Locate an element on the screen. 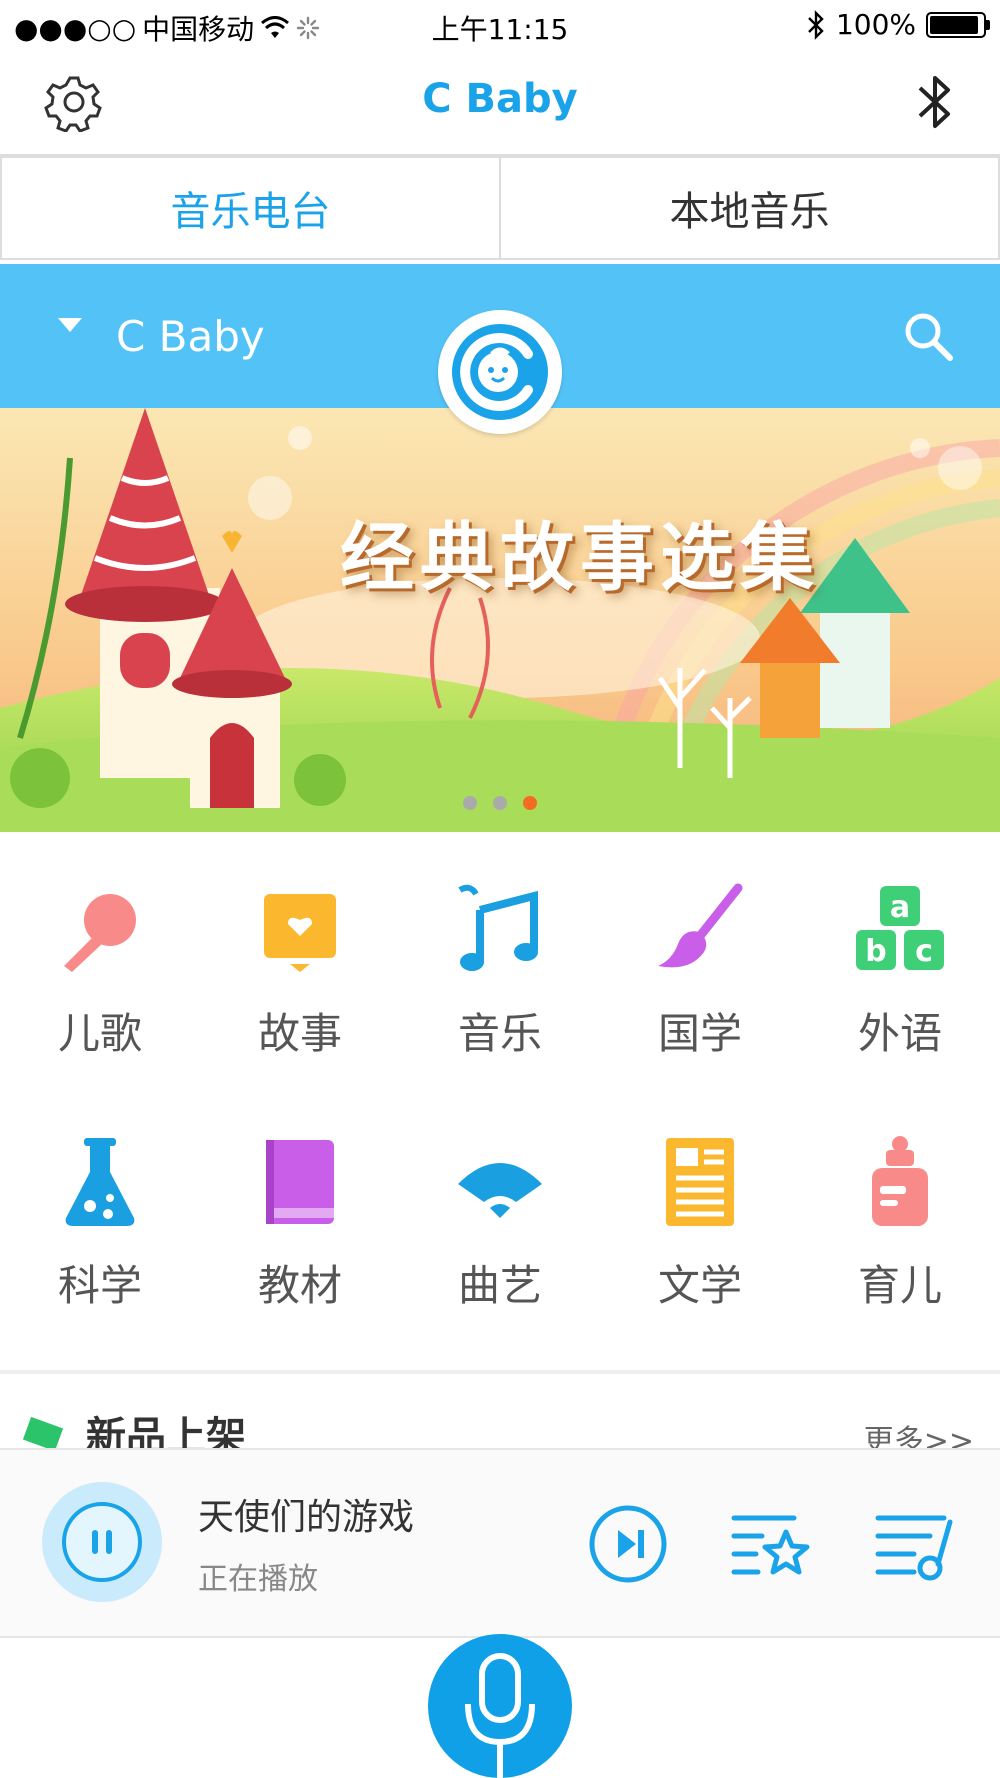  section-title: 新品上架 is located at coordinates (166, 1431).